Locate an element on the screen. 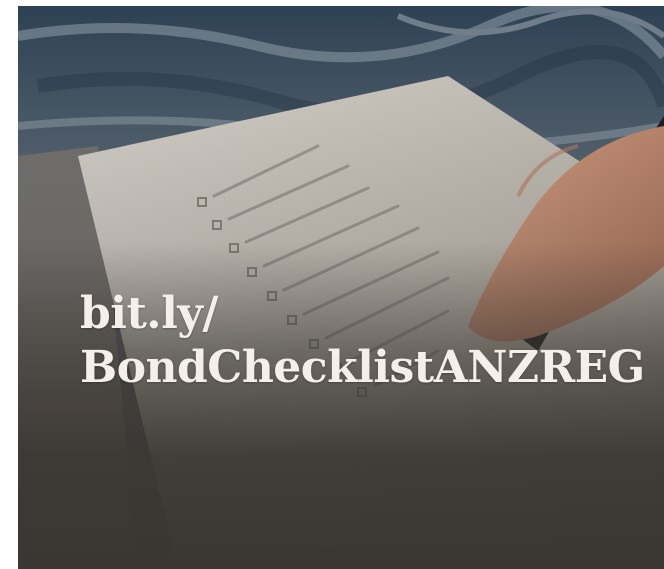  caption-line-1: bit.ly/ is located at coordinates (149, 313).